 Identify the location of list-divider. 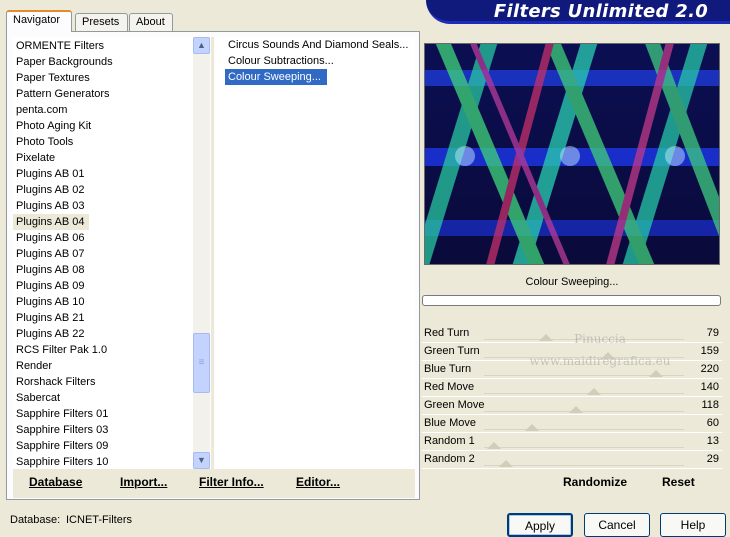
(212, 253).